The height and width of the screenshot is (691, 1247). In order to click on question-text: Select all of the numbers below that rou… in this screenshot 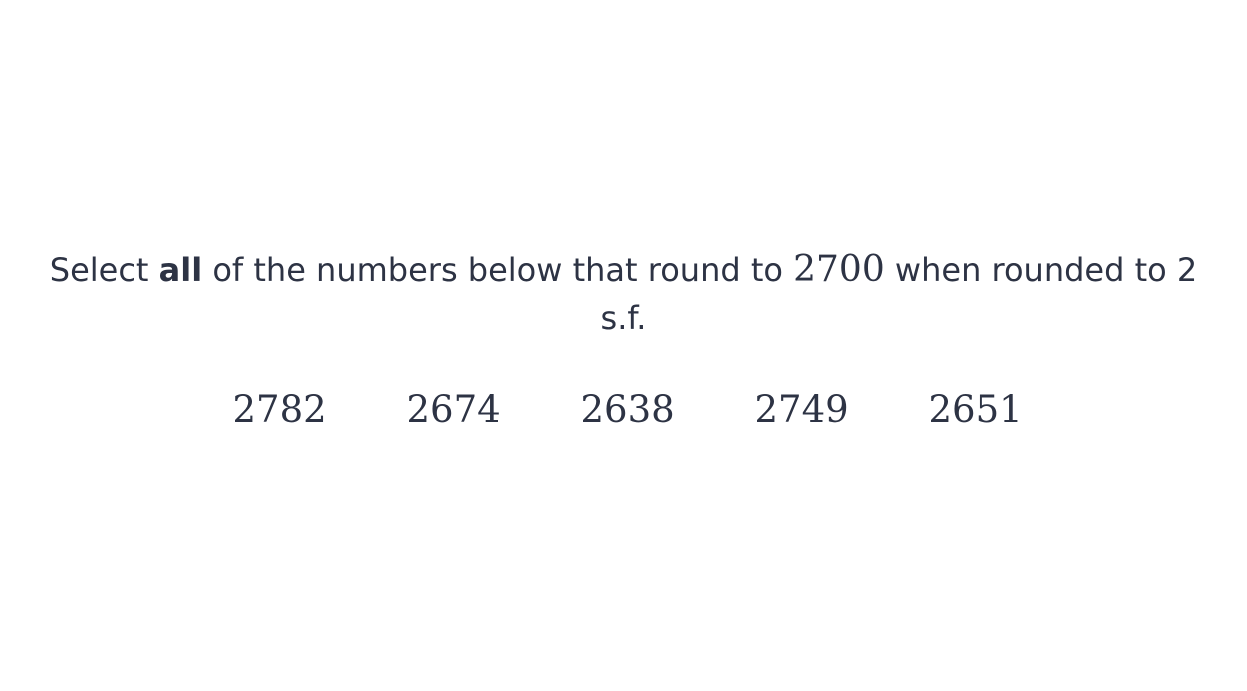, I will do `click(623, 294)`.